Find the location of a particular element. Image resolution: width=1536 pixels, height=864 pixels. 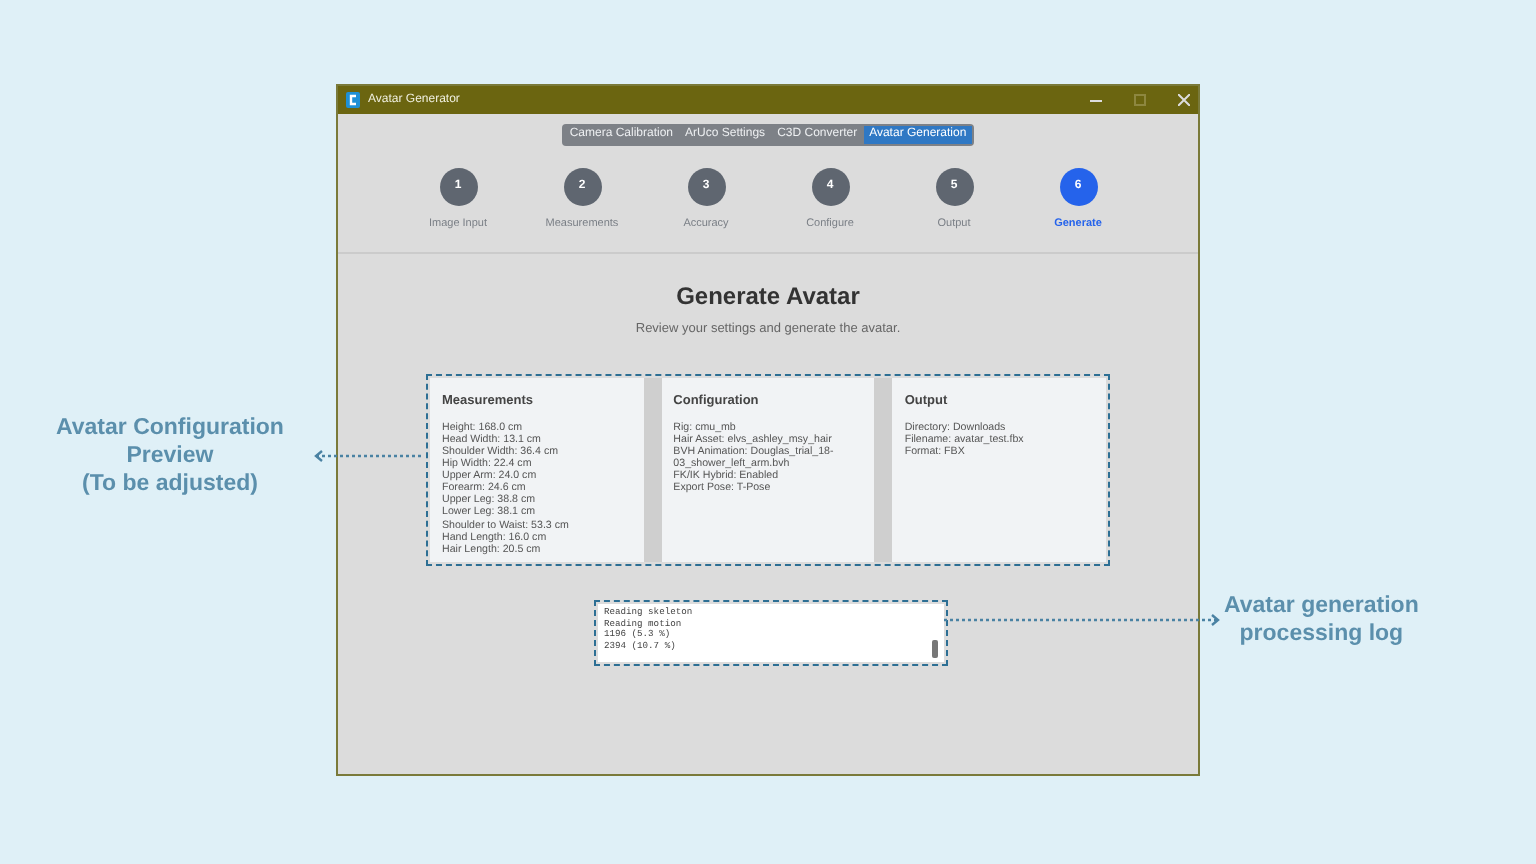

annotation-text: Avatar Configuration Preview (To be adjusted) is located at coordinates (170, 456).